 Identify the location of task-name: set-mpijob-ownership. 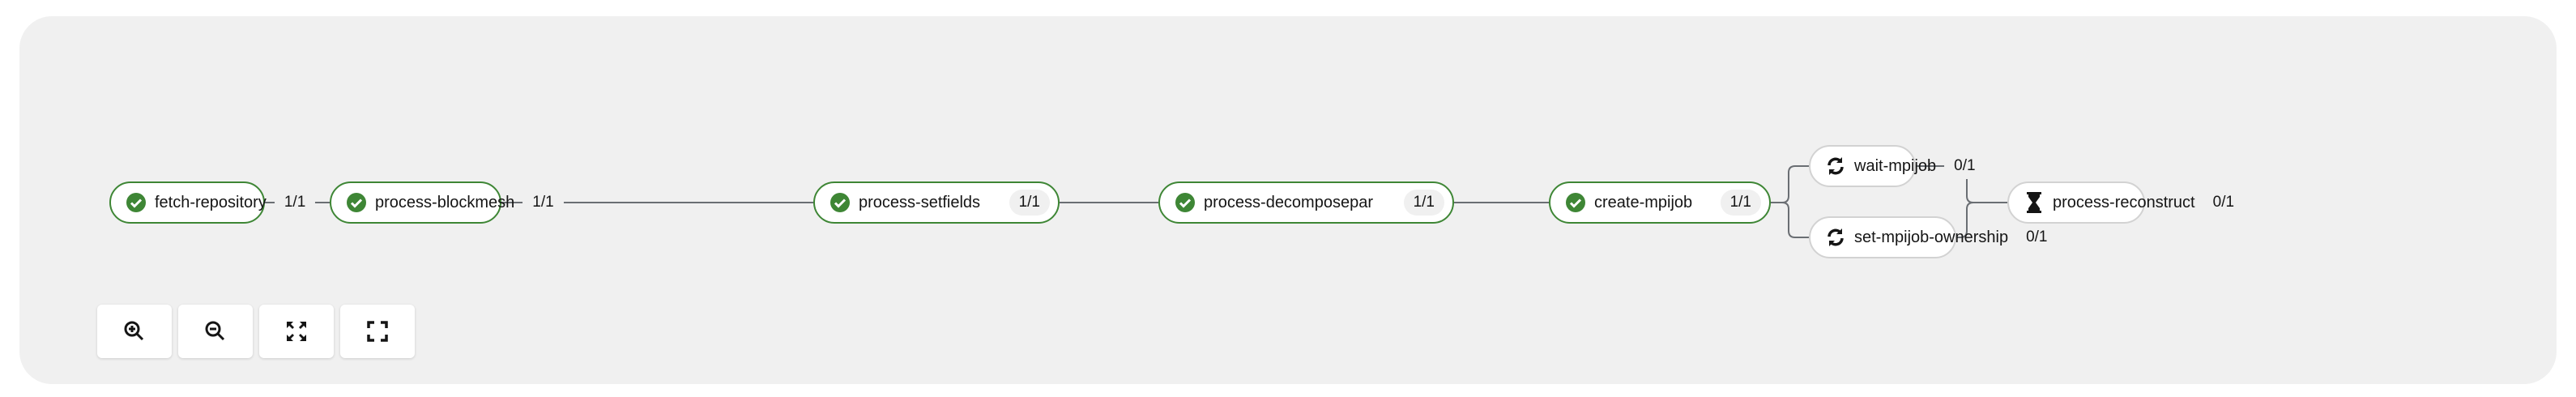
(1931, 237).